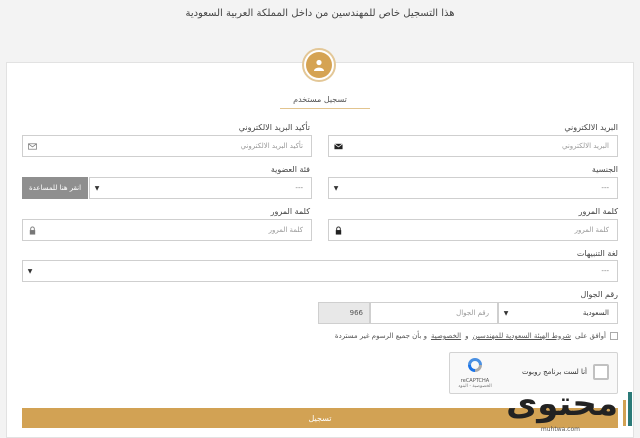 This screenshot has height=438, width=640. What do you see at coordinates (604, 169) in the screenshot?
I see `nationality-label: الجنسية` at bounding box center [604, 169].